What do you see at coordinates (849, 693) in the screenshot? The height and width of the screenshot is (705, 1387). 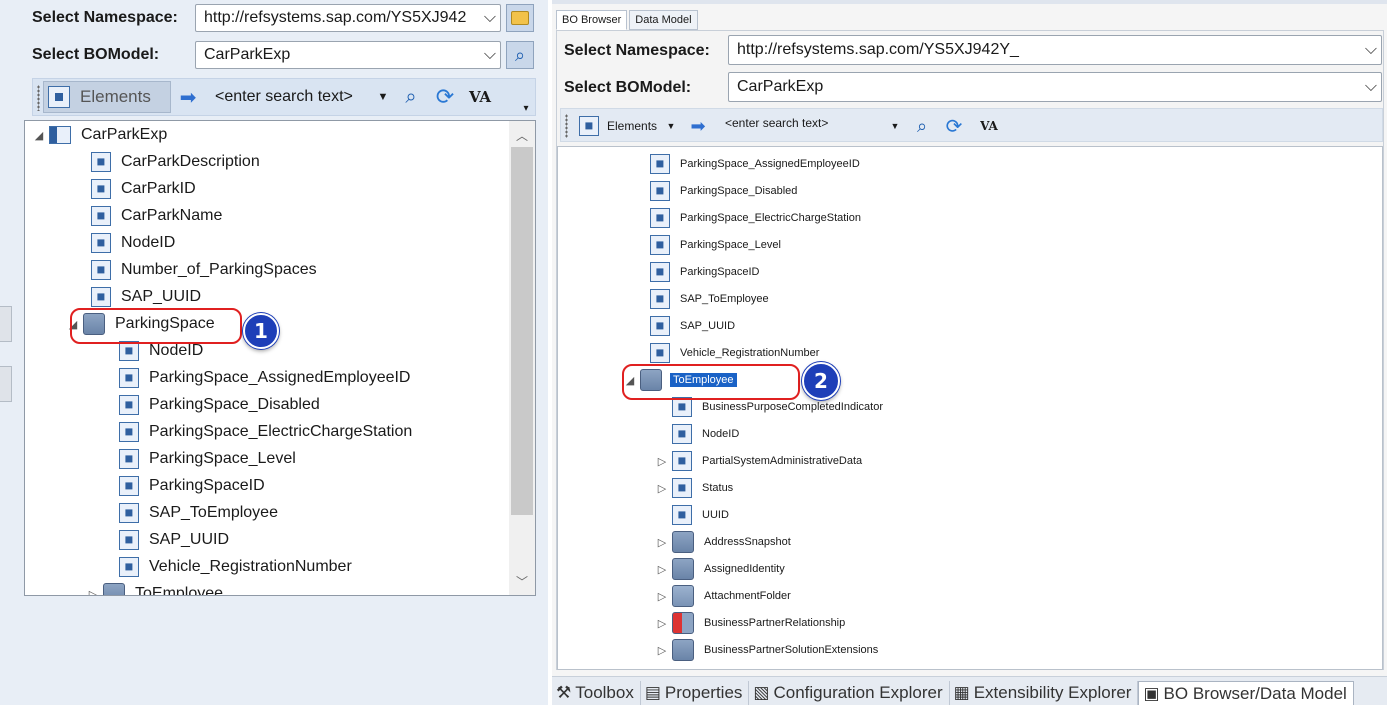 I see `tab-configuration-explorer: ▧ Configuration Explorer` at bounding box center [849, 693].